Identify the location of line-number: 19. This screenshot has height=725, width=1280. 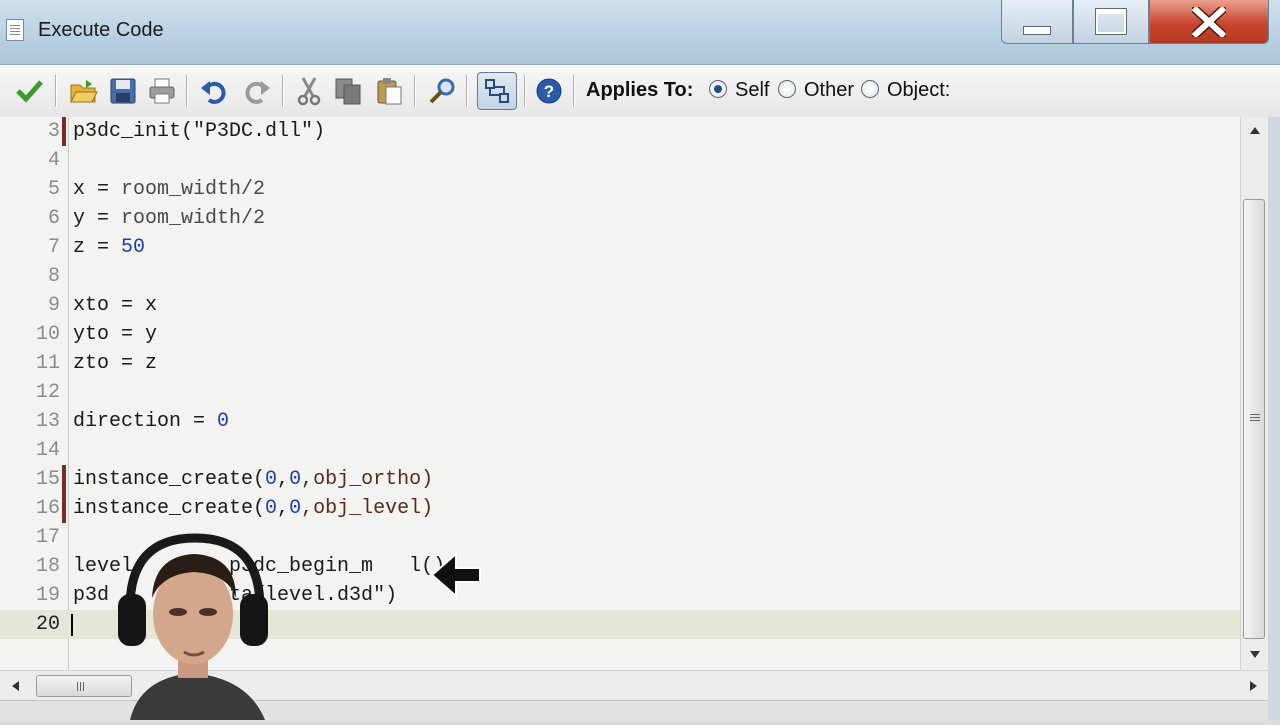
(47, 595).